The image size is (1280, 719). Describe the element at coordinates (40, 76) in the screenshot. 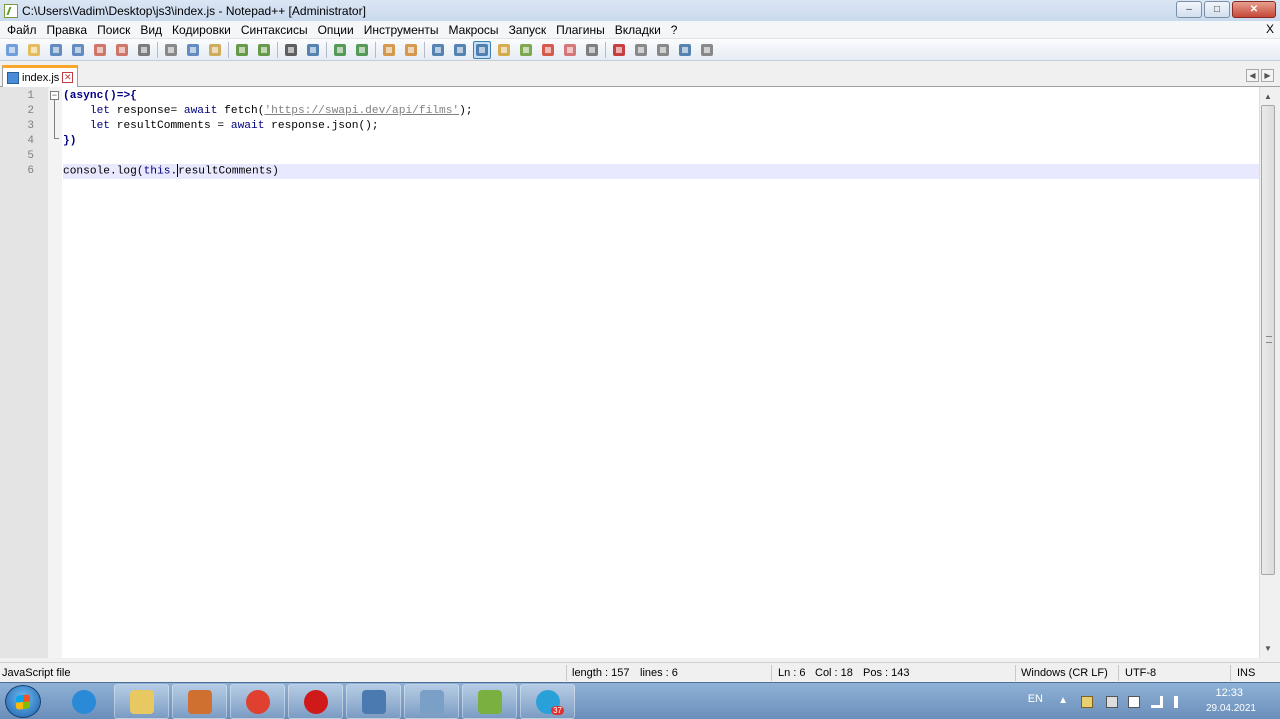

I see `tab-index-js: index.js ✕` at that location.